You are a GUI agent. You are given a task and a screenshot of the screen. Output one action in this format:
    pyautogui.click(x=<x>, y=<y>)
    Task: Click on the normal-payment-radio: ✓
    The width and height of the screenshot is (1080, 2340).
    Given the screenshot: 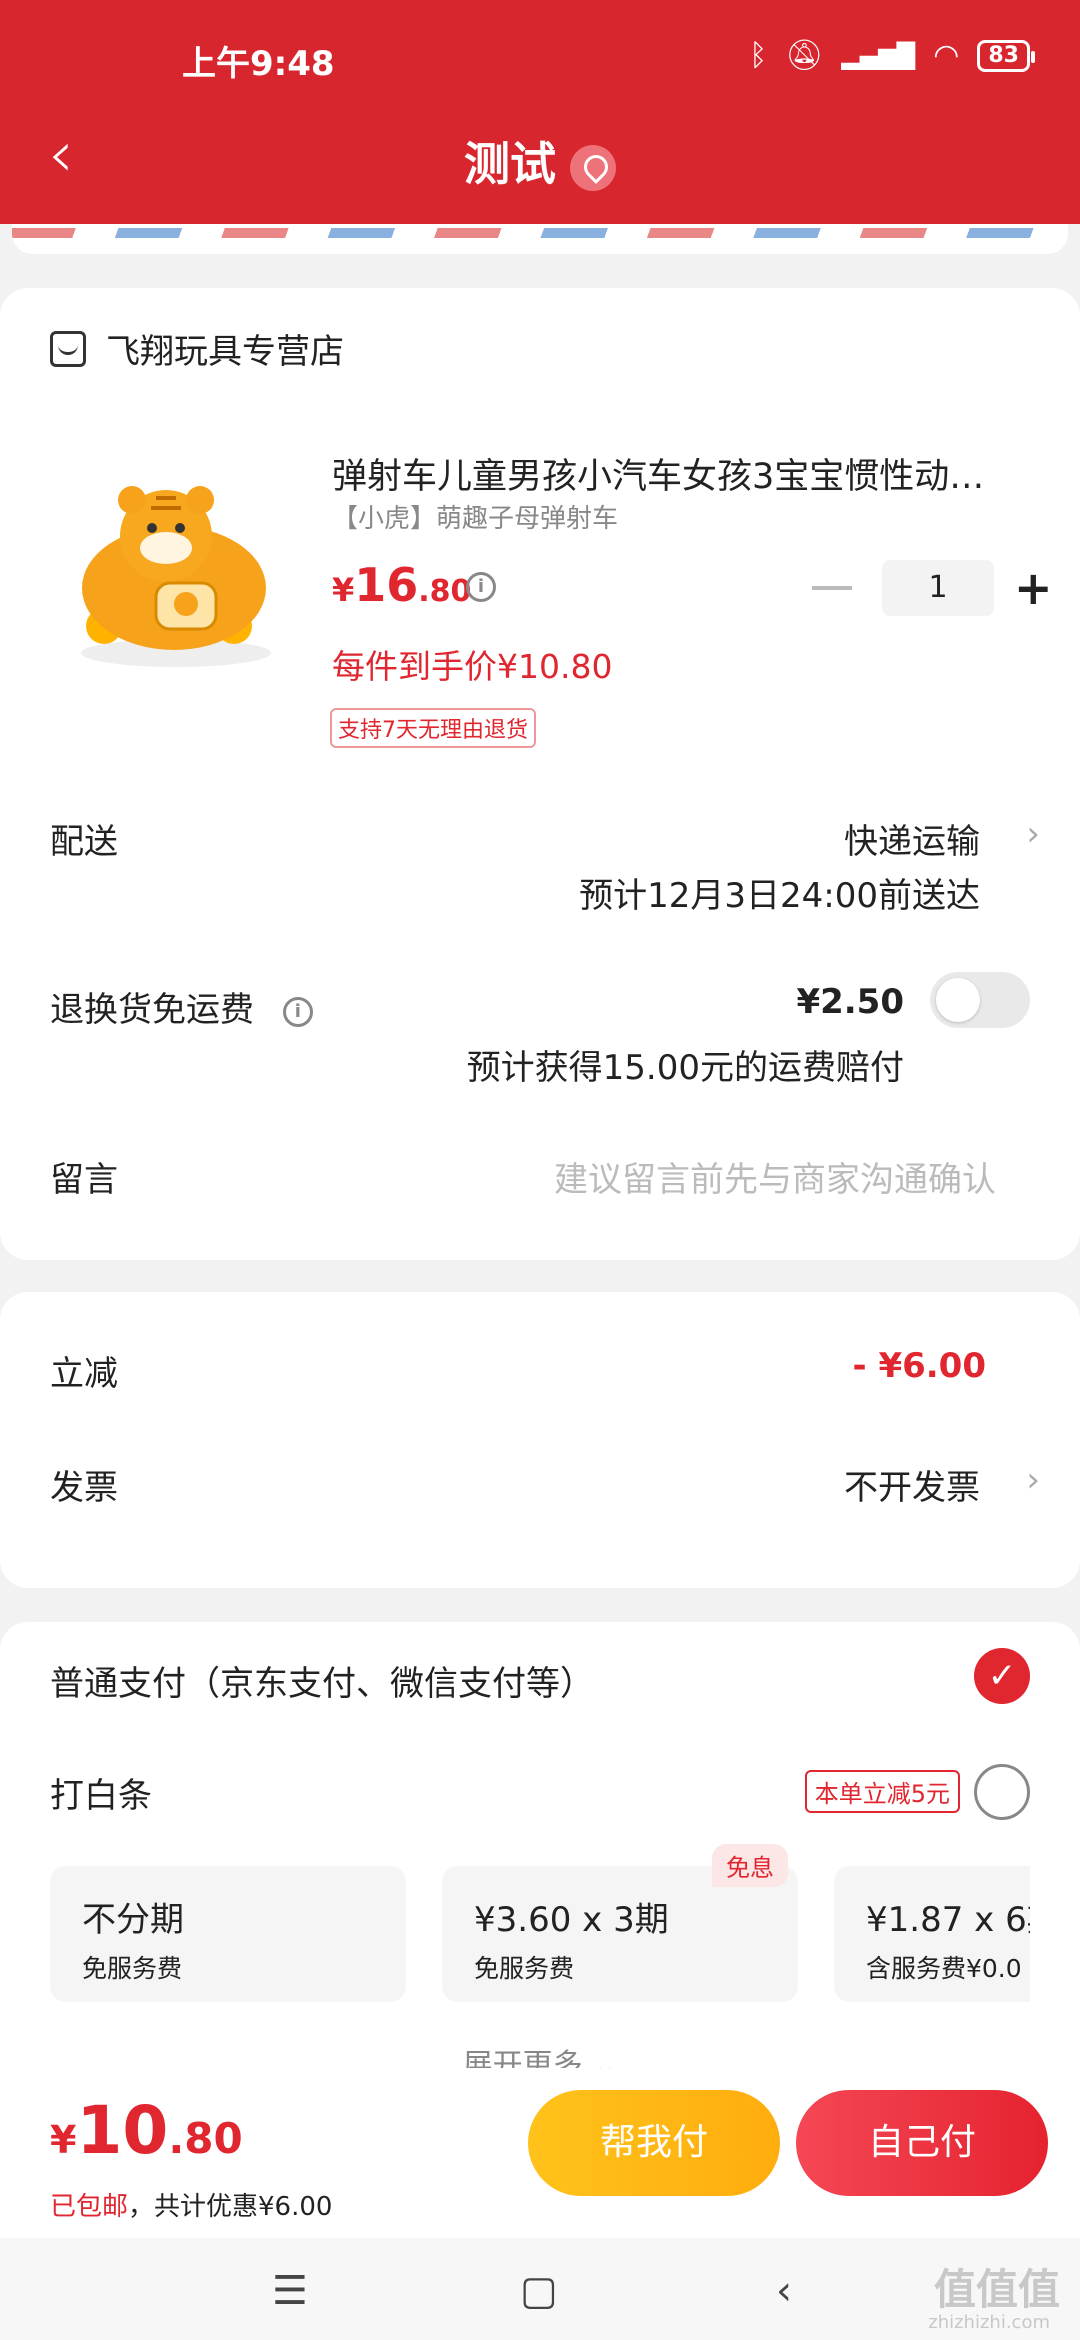 What is the action you would take?
    pyautogui.click(x=1002, y=1676)
    